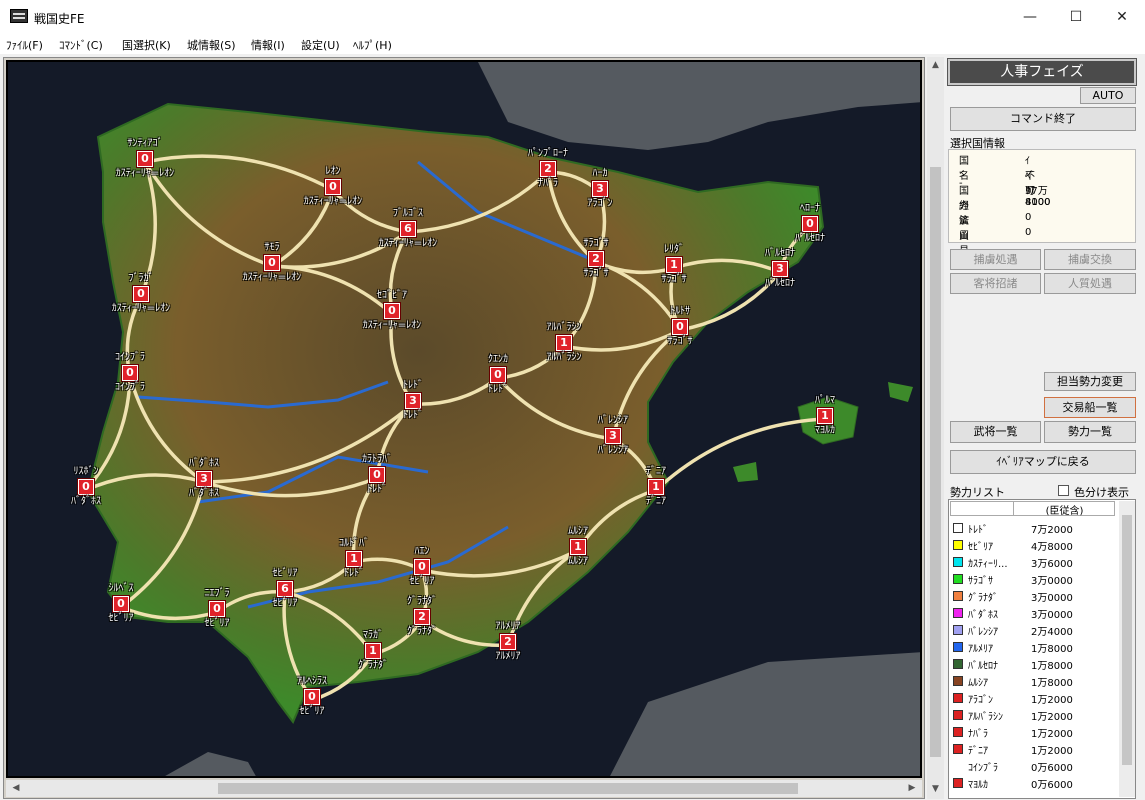 This screenshot has height=800, width=1145. I want to click on city-marker: ｱﾙﾍｼﾗｽ 0 ｾﾋﾞﾘｱ, so click(312, 699).